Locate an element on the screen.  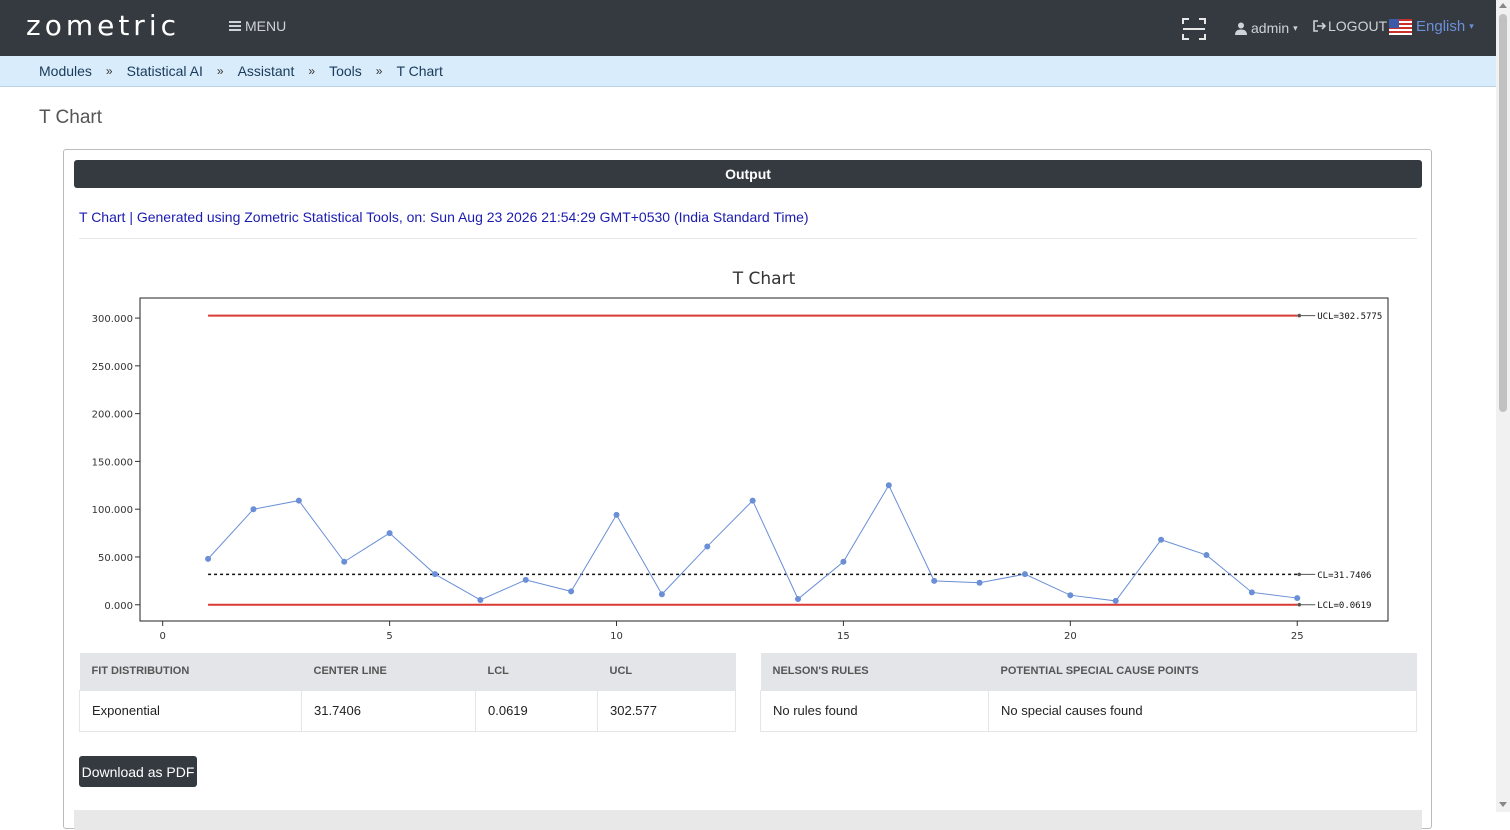
chart-title: T Chart is located at coordinates (764, 279).